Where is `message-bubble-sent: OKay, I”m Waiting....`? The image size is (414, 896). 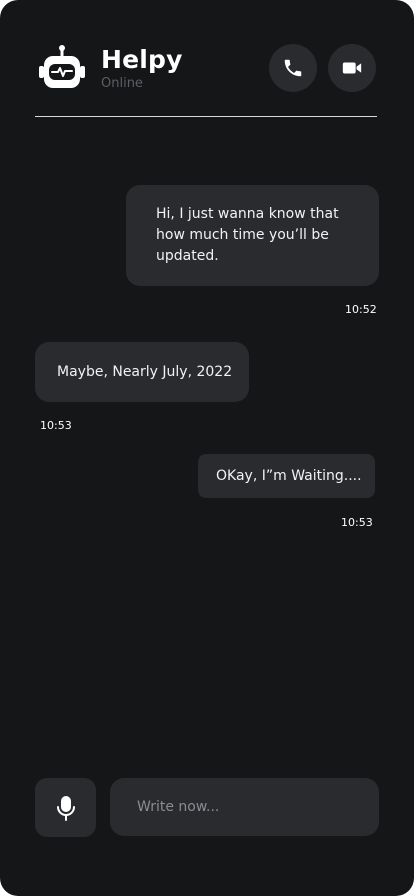 message-bubble-sent: OKay, I”m Waiting.... is located at coordinates (286, 476).